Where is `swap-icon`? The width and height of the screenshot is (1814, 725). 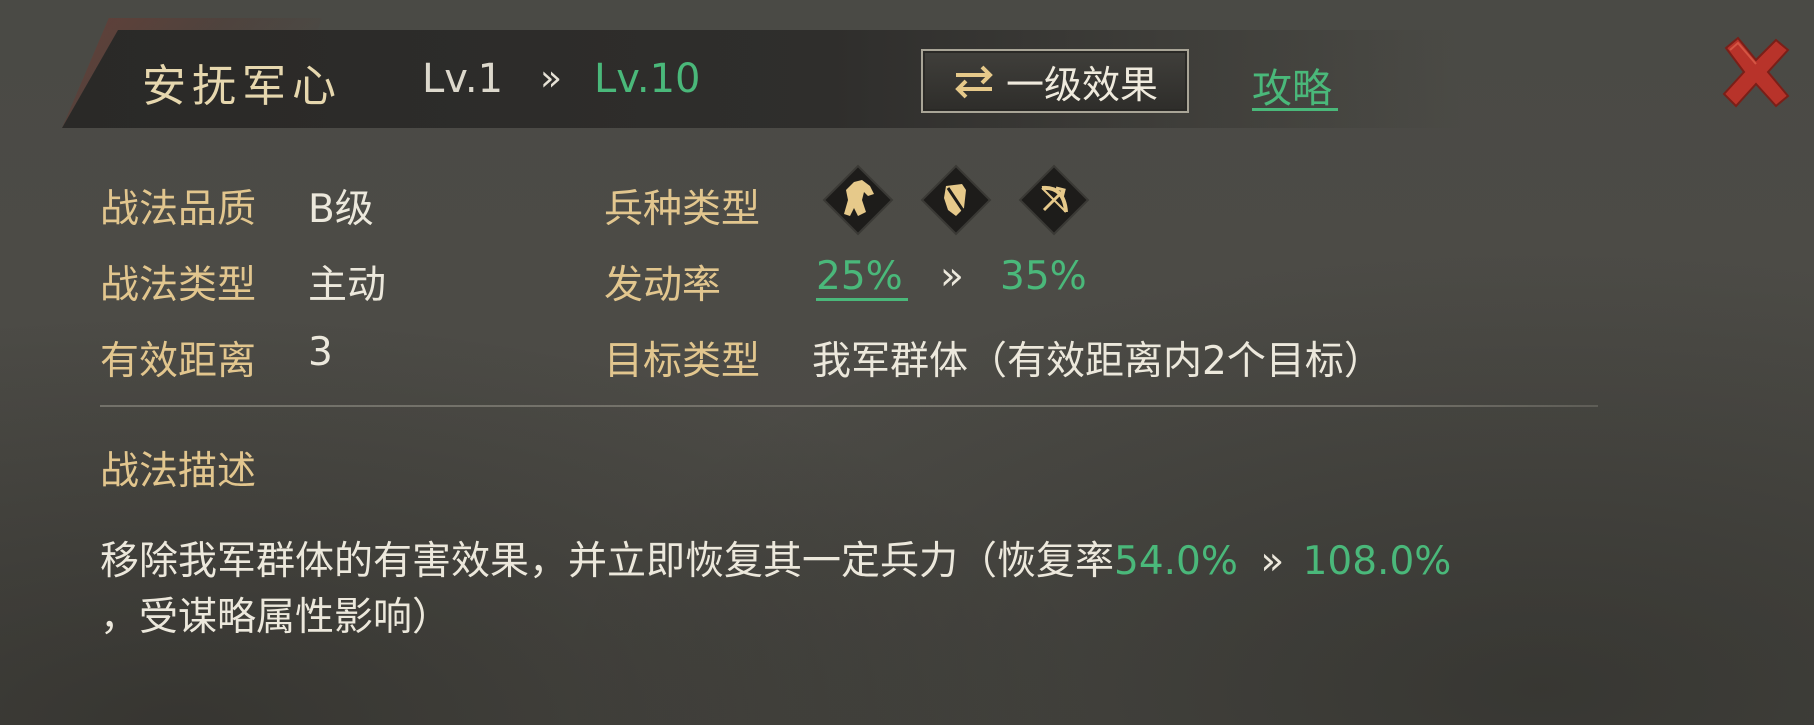 swap-icon is located at coordinates (974, 81).